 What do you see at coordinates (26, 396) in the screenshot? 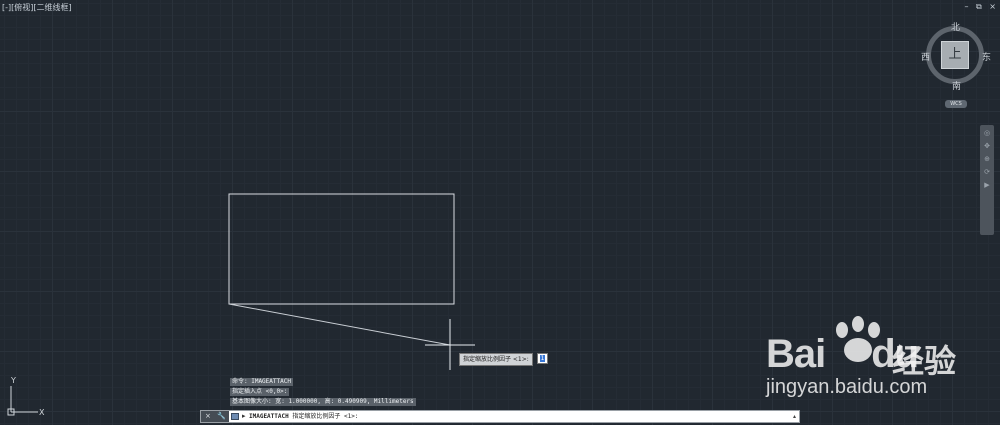
I see `ucs-icon: Y X` at bounding box center [26, 396].